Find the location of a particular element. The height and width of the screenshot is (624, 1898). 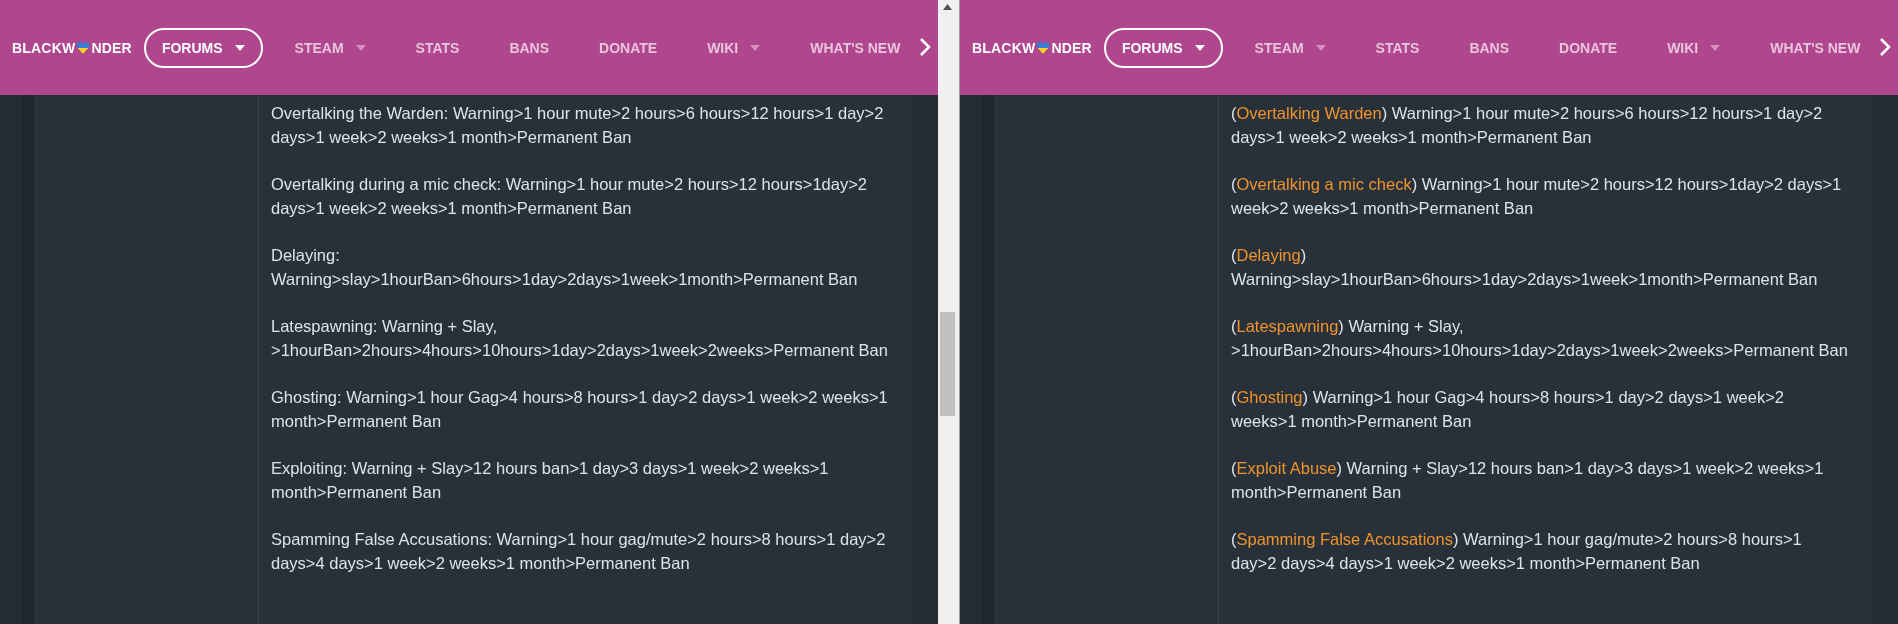

rule-text: (Ghosting) Warning>1 hour Gag>4 hours>8 hours>1 day>2 days>1 week>2 weeks>1 month>Permanent Ban is located at coordinates (1508, 409).